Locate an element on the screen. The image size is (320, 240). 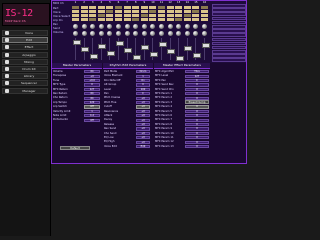
param-value: 127 is located at coordinates (92, 89).